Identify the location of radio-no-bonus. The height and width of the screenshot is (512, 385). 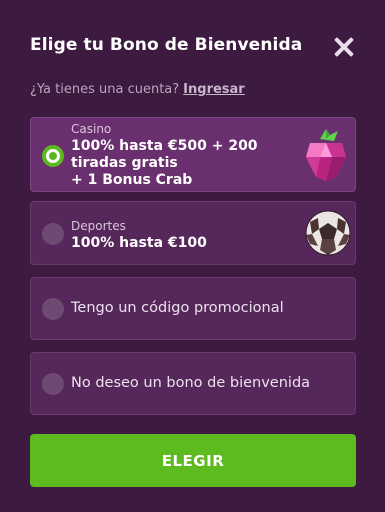
(53, 384).